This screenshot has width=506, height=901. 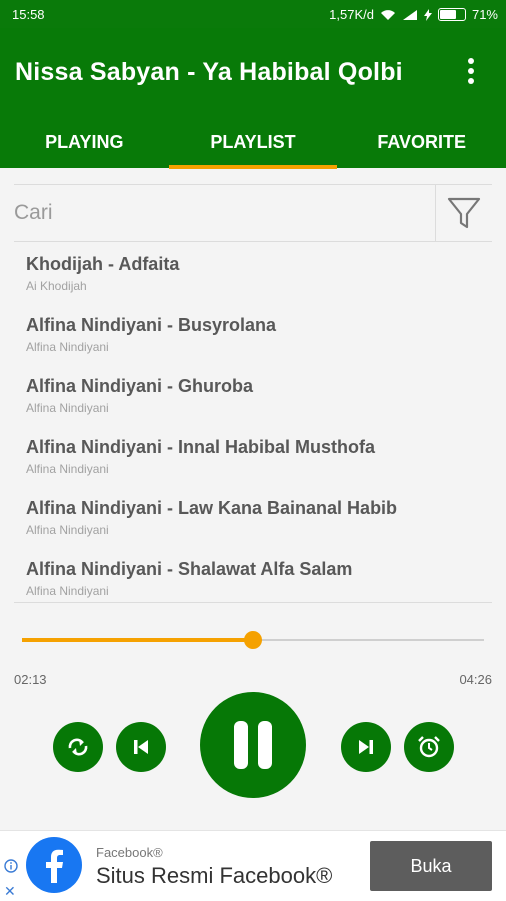 I want to click on alarm-icon, so click(x=429, y=747).